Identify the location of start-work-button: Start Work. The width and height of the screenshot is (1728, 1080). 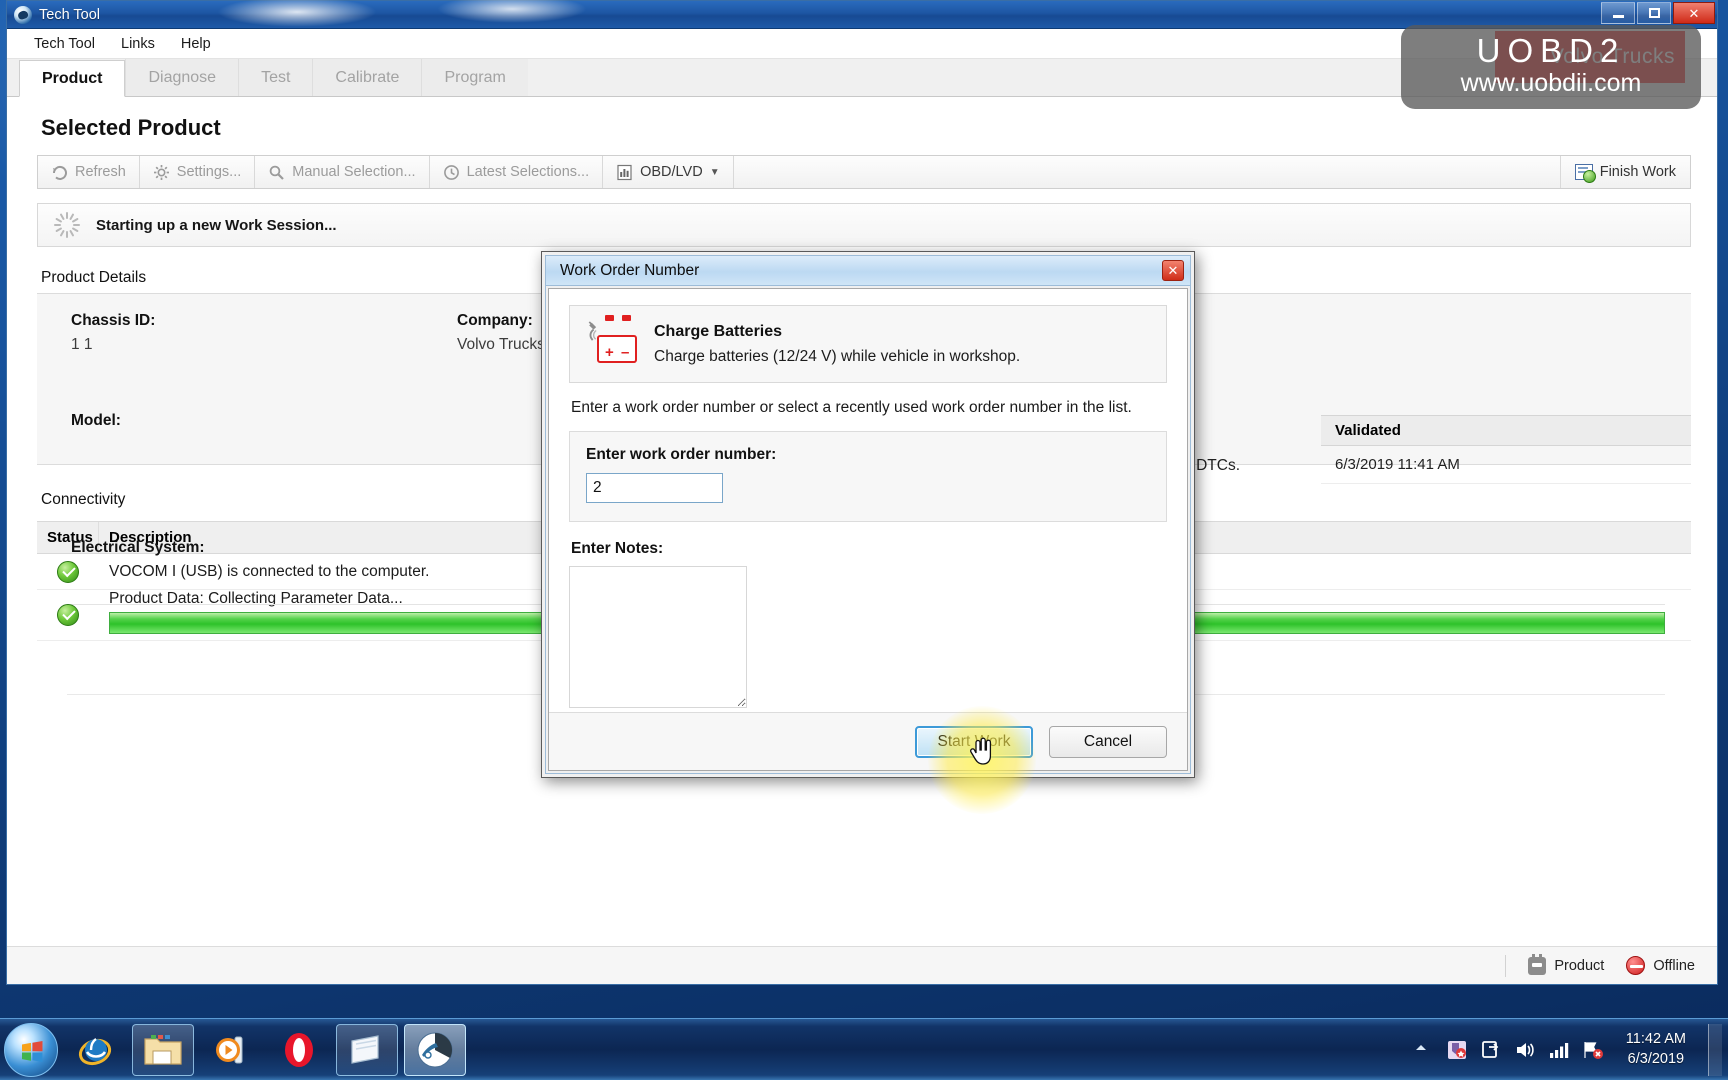
(974, 741).